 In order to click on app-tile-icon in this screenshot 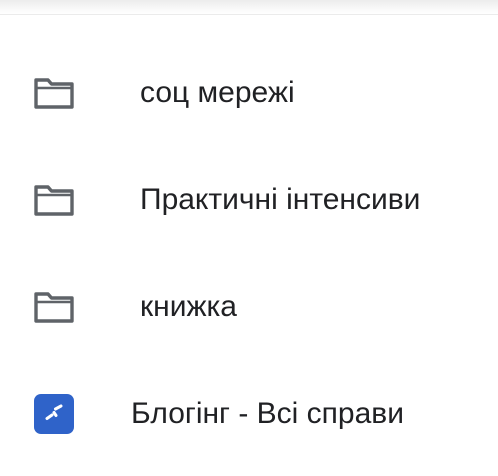, I will do `click(54, 414)`.